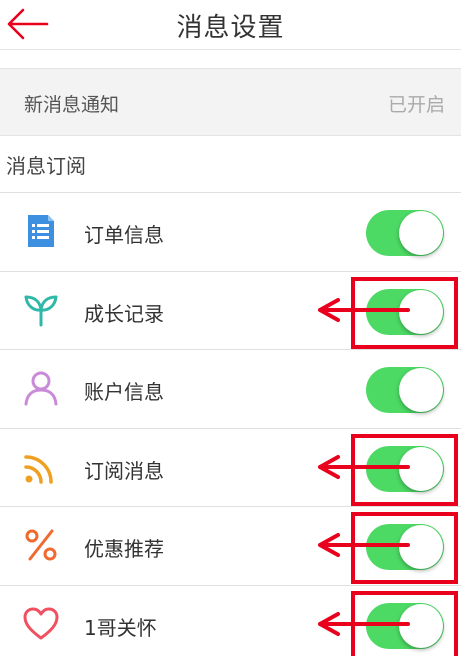 This screenshot has height=656, width=461. What do you see at coordinates (41, 467) in the screenshot?
I see `rss-icon` at bounding box center [41, 467].